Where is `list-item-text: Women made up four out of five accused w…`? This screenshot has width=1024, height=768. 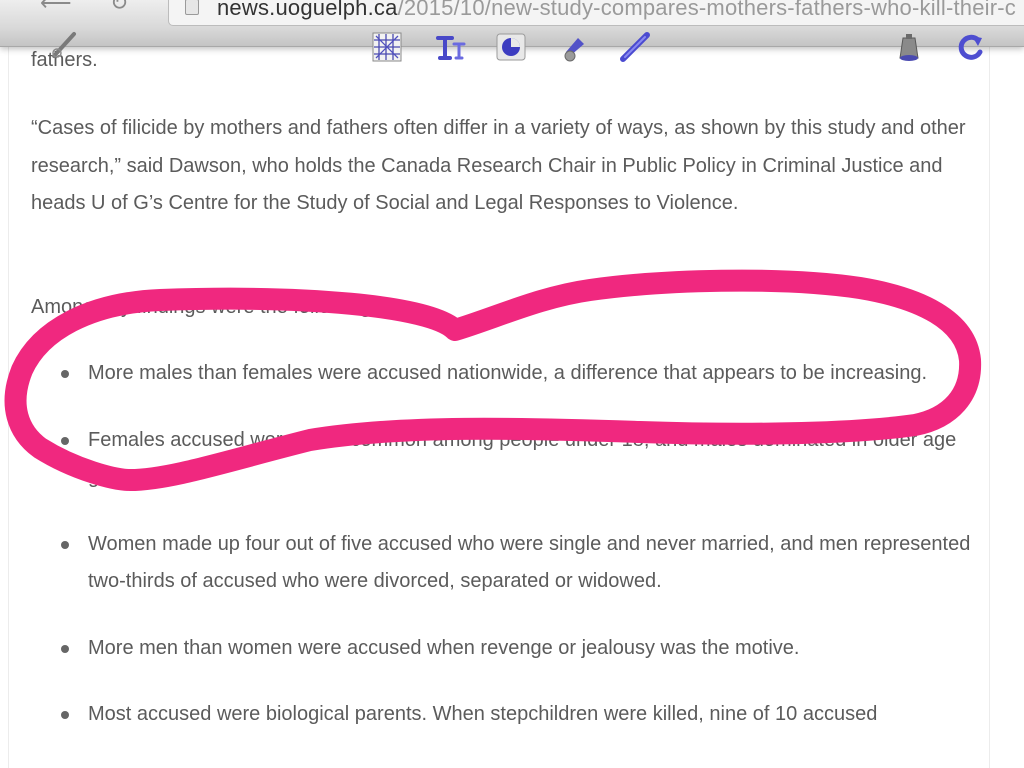 list-item-text: Women made up four out of five accused w… is located at coordinates (529, 562).